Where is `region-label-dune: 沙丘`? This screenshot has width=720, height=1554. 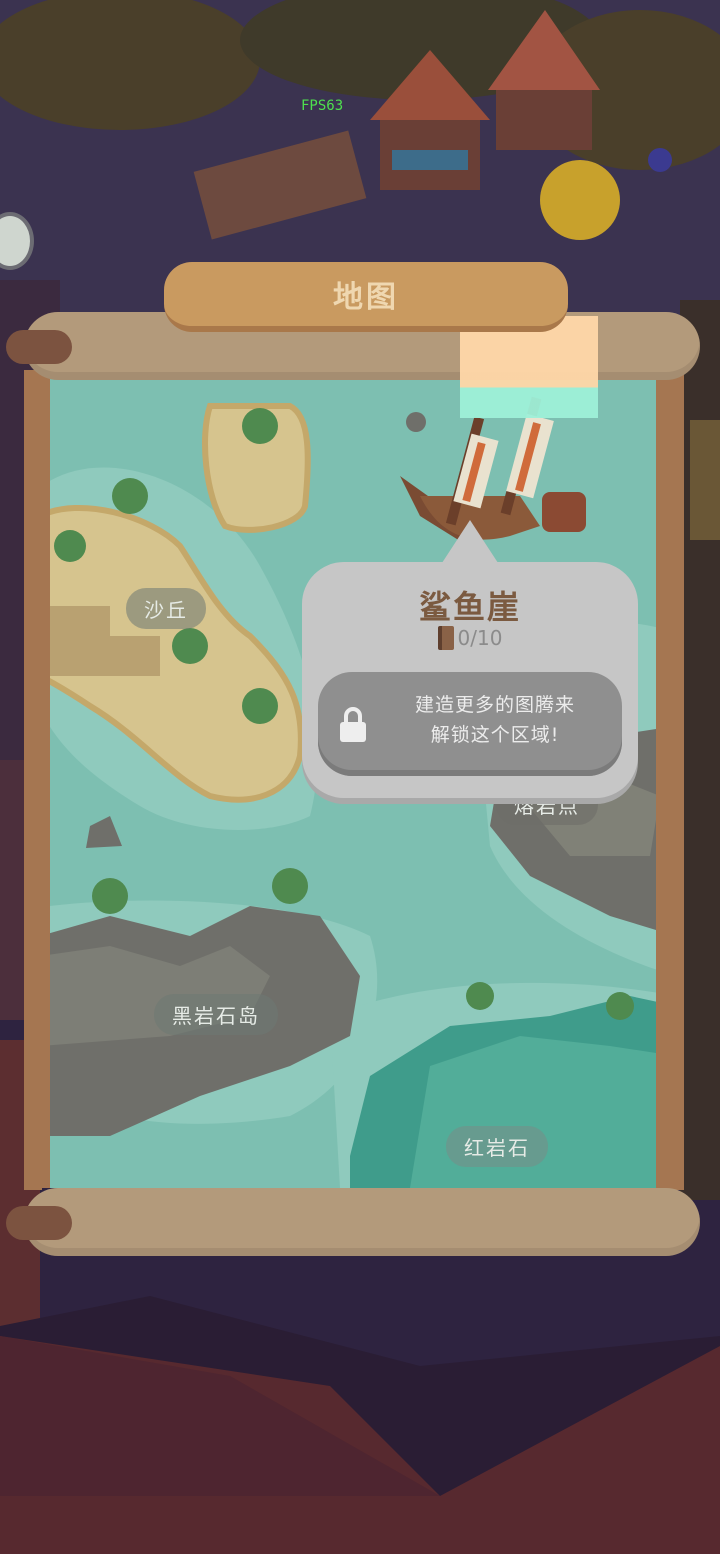 region-label-dune: 沙丘 is located at coordinates (166, 608).